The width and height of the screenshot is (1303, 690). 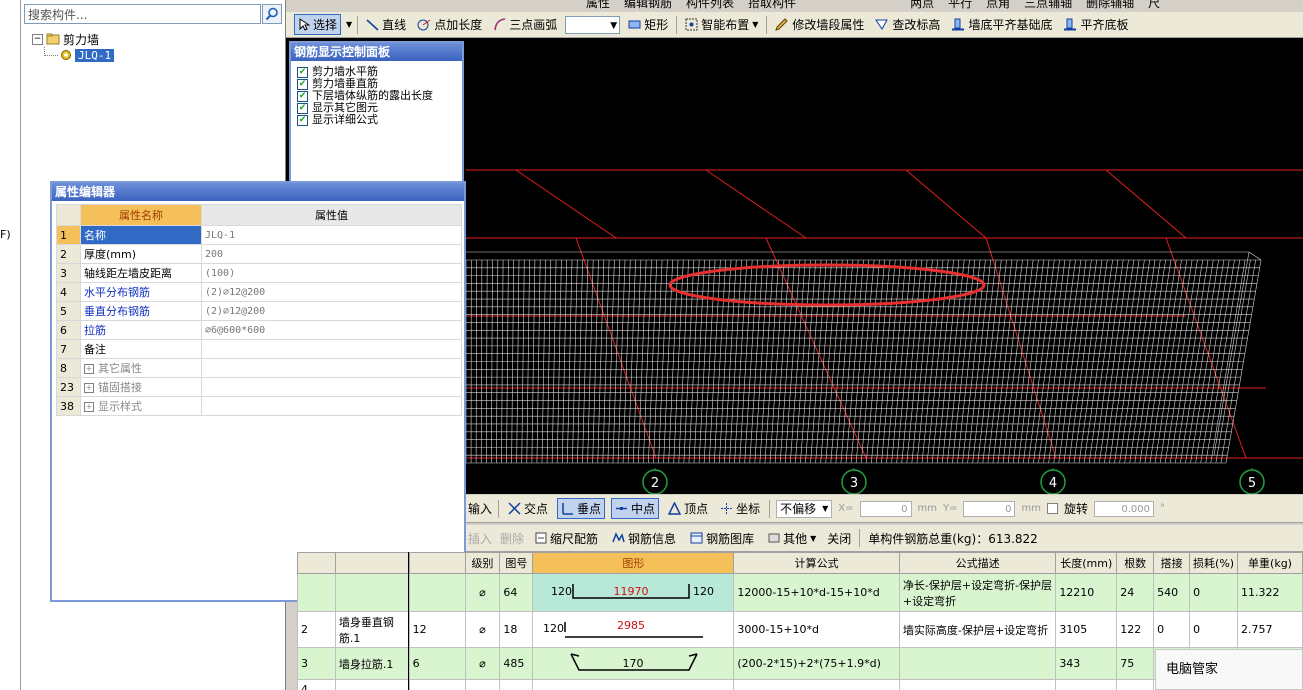 What do you see at coordinates (633, 629) in the screenshot?
I see `rebar-shape: 120 2985` at bounding box center [633, 629].